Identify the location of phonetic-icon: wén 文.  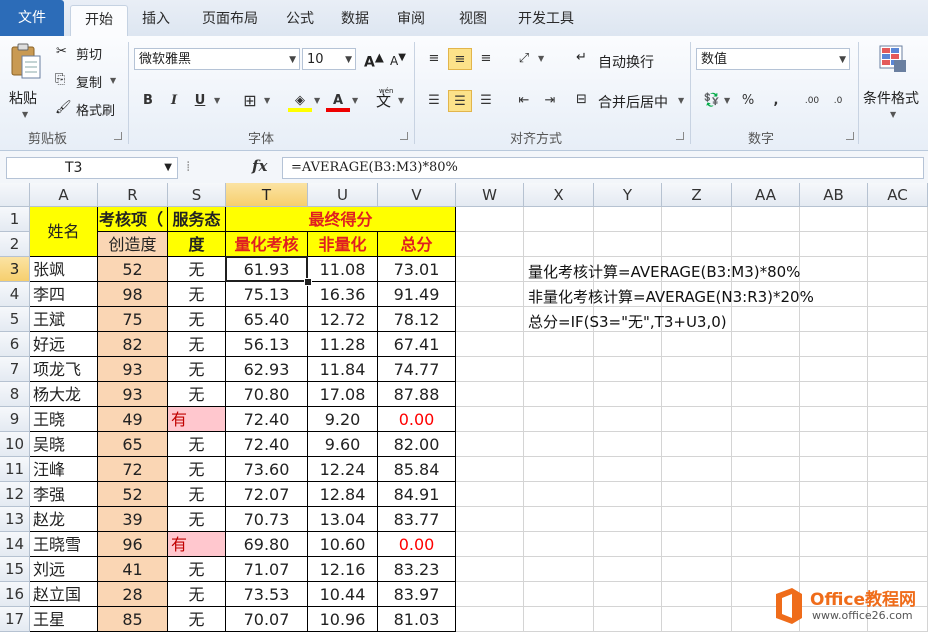
(384, 99).